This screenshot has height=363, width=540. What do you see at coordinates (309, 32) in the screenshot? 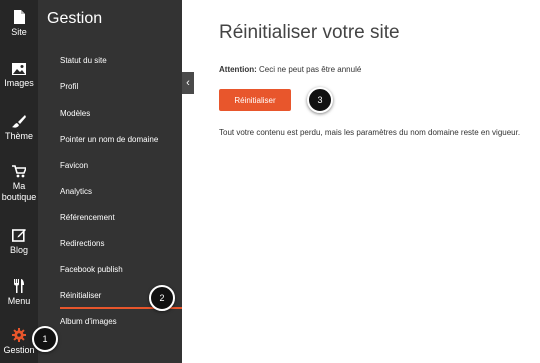
I see `page-title: Réinitialiser votre site` at bounding box center [309, 32].